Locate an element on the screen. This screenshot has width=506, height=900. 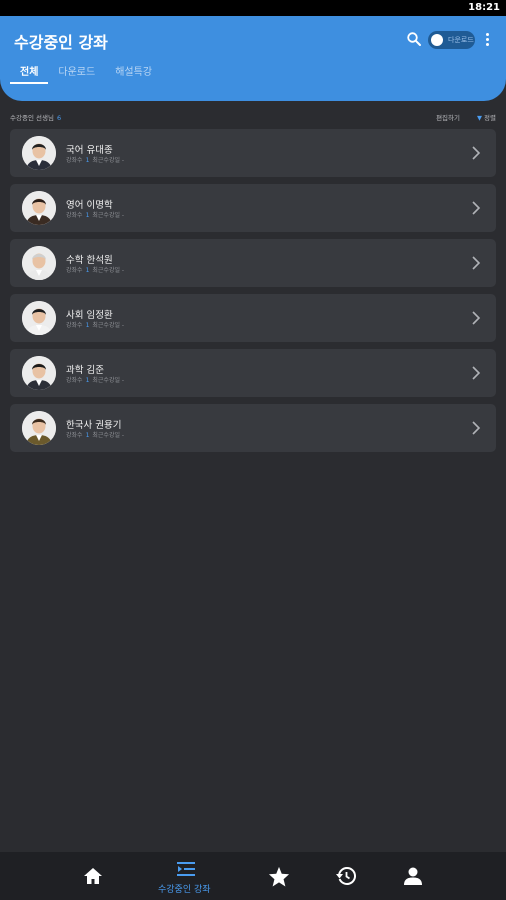
star-icon is located at coordinates (279, 876).